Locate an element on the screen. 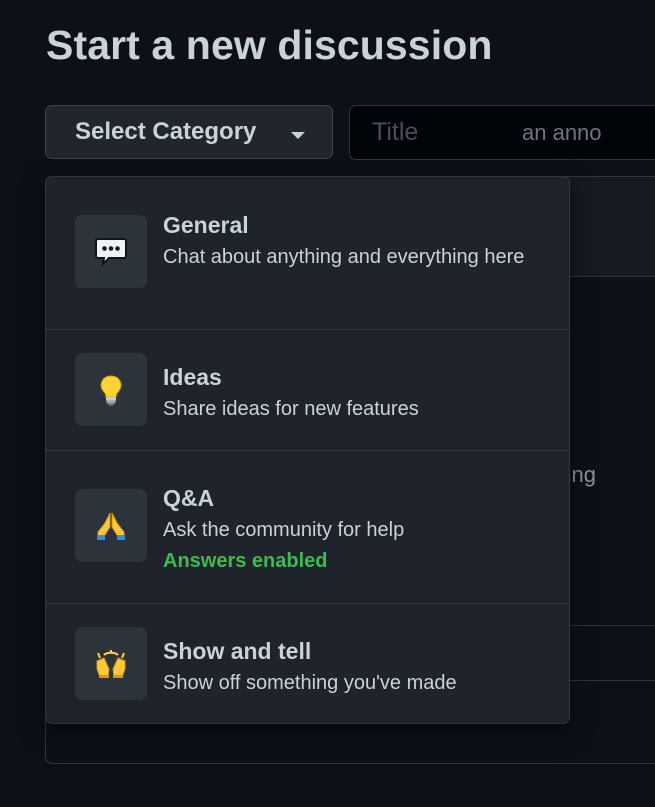  speech-balloon-icon is located at coordinates (111, 251).